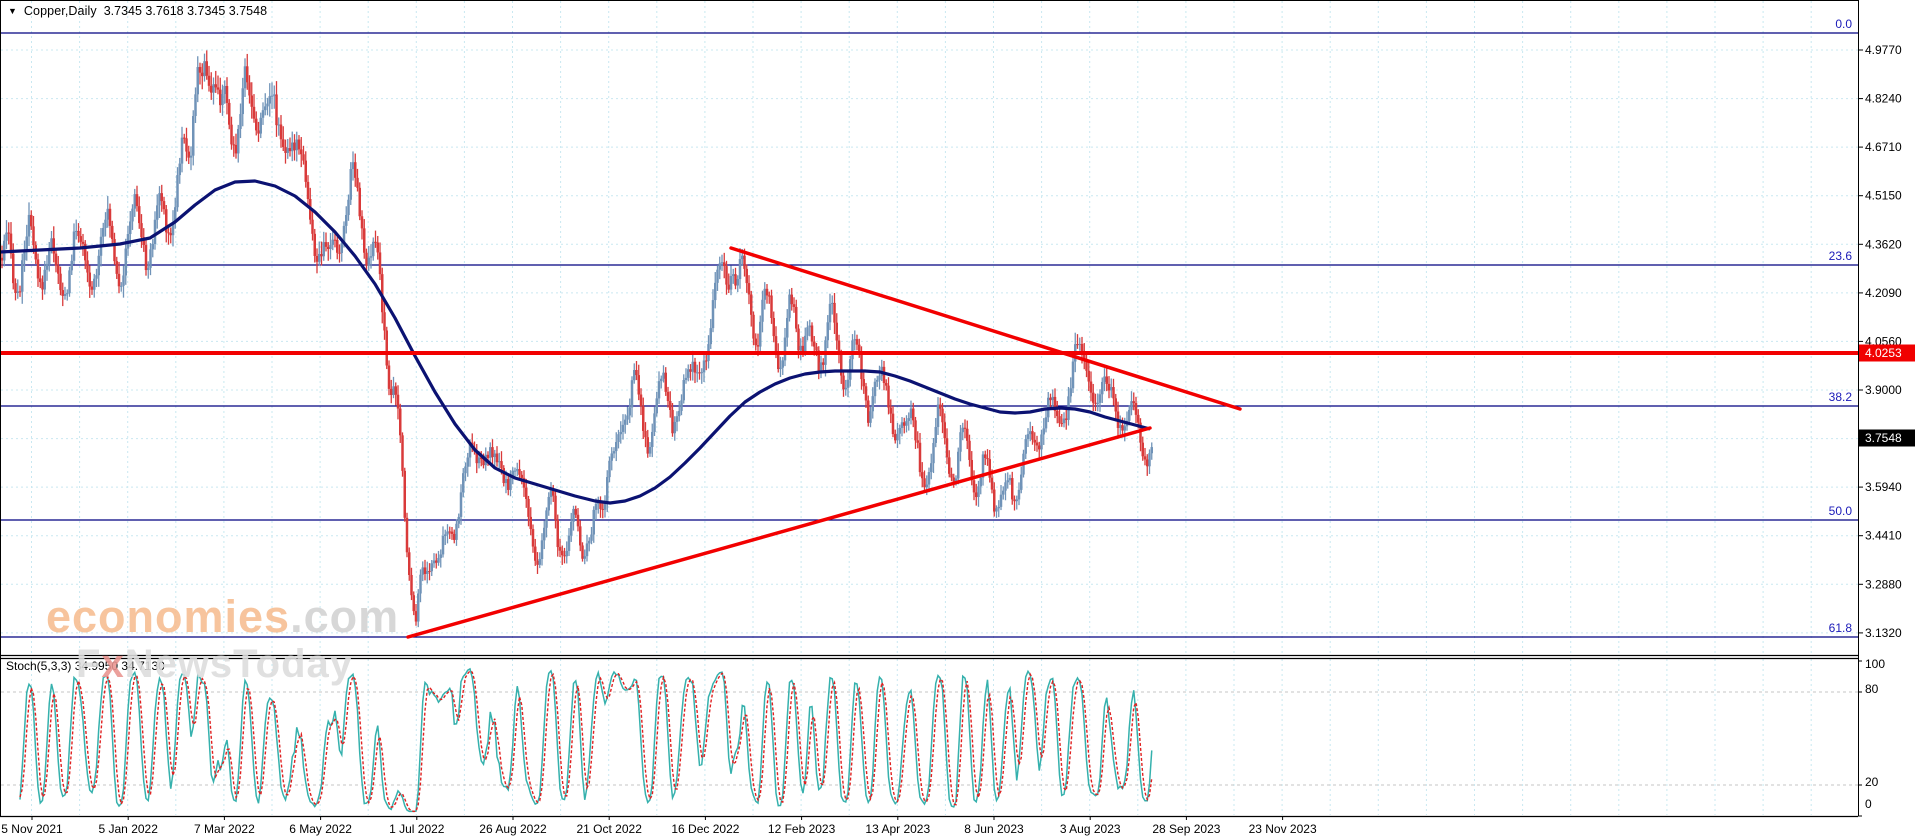 Image resolution: width=1916 pixels, height=840 pixels. Describe the element at coordinates (224, 829) in the screenshot. I see `date-label: 7 Mar 2022` at that location.